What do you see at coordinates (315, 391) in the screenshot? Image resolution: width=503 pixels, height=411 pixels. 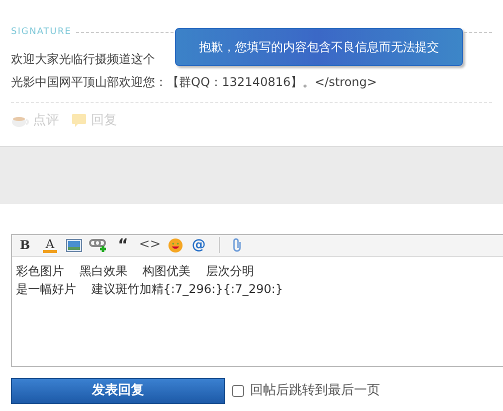 I see `jump-option-label: 回帖后跳转到最后一页` at bounding box center [315, 391].